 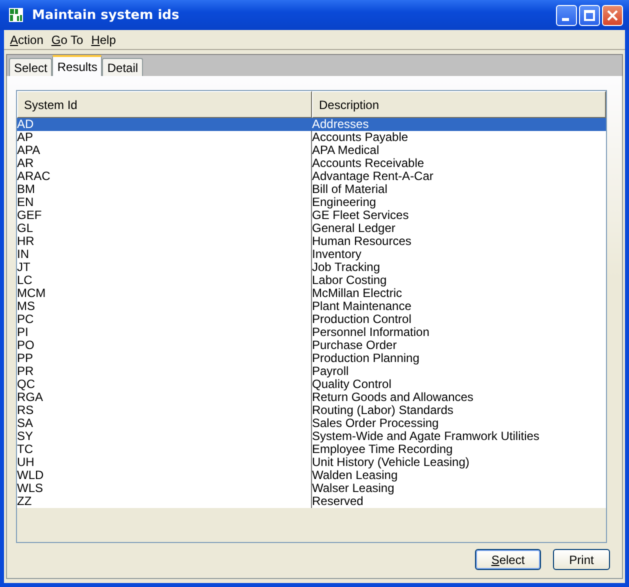 I want to click on table-cell-text: Production Planning, so click(x=366, y=358).